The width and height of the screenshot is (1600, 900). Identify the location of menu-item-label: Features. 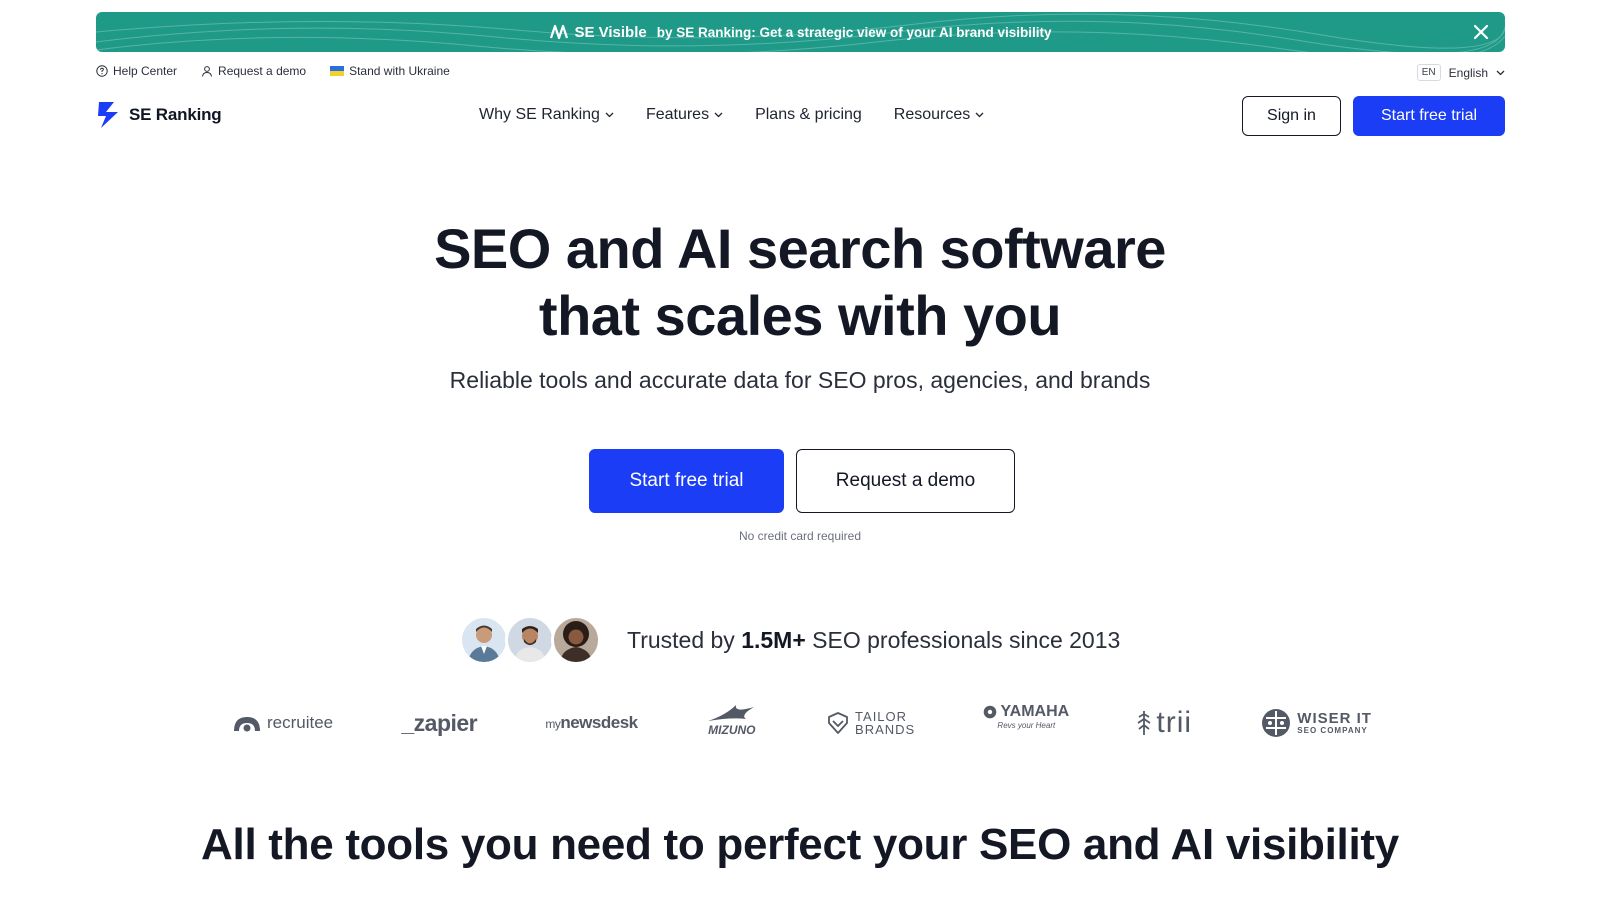
(677, 114).